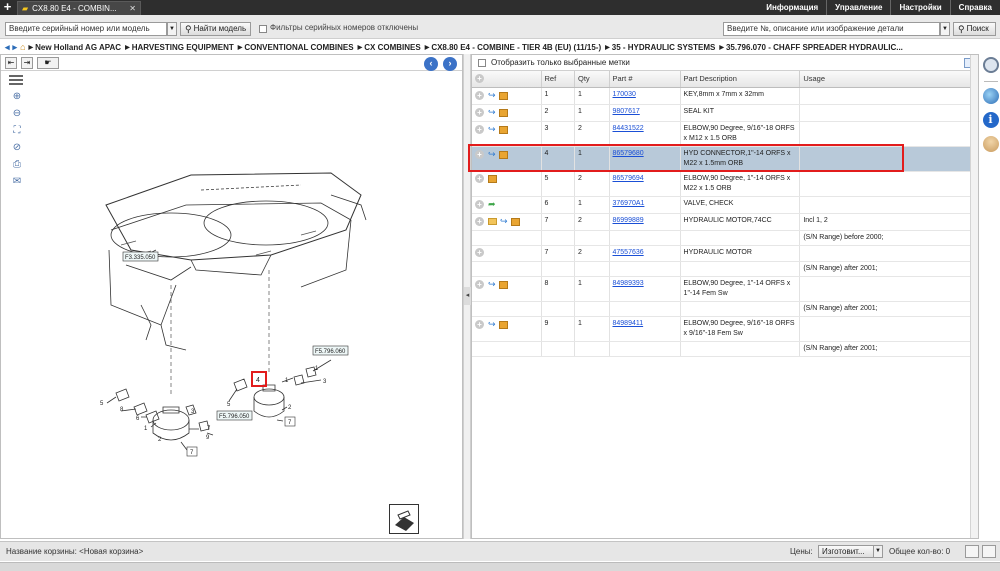  Describe the element at coordinates (78, 47) in the screenshot. I see `breadcrumb-item: New Holland AG APAC` at that location.